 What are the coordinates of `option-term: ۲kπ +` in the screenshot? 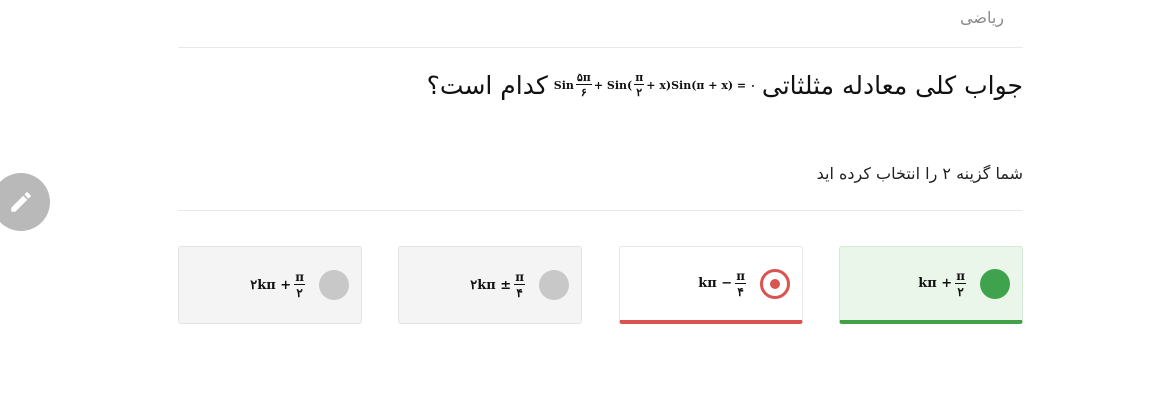 It's located at (271, 285).